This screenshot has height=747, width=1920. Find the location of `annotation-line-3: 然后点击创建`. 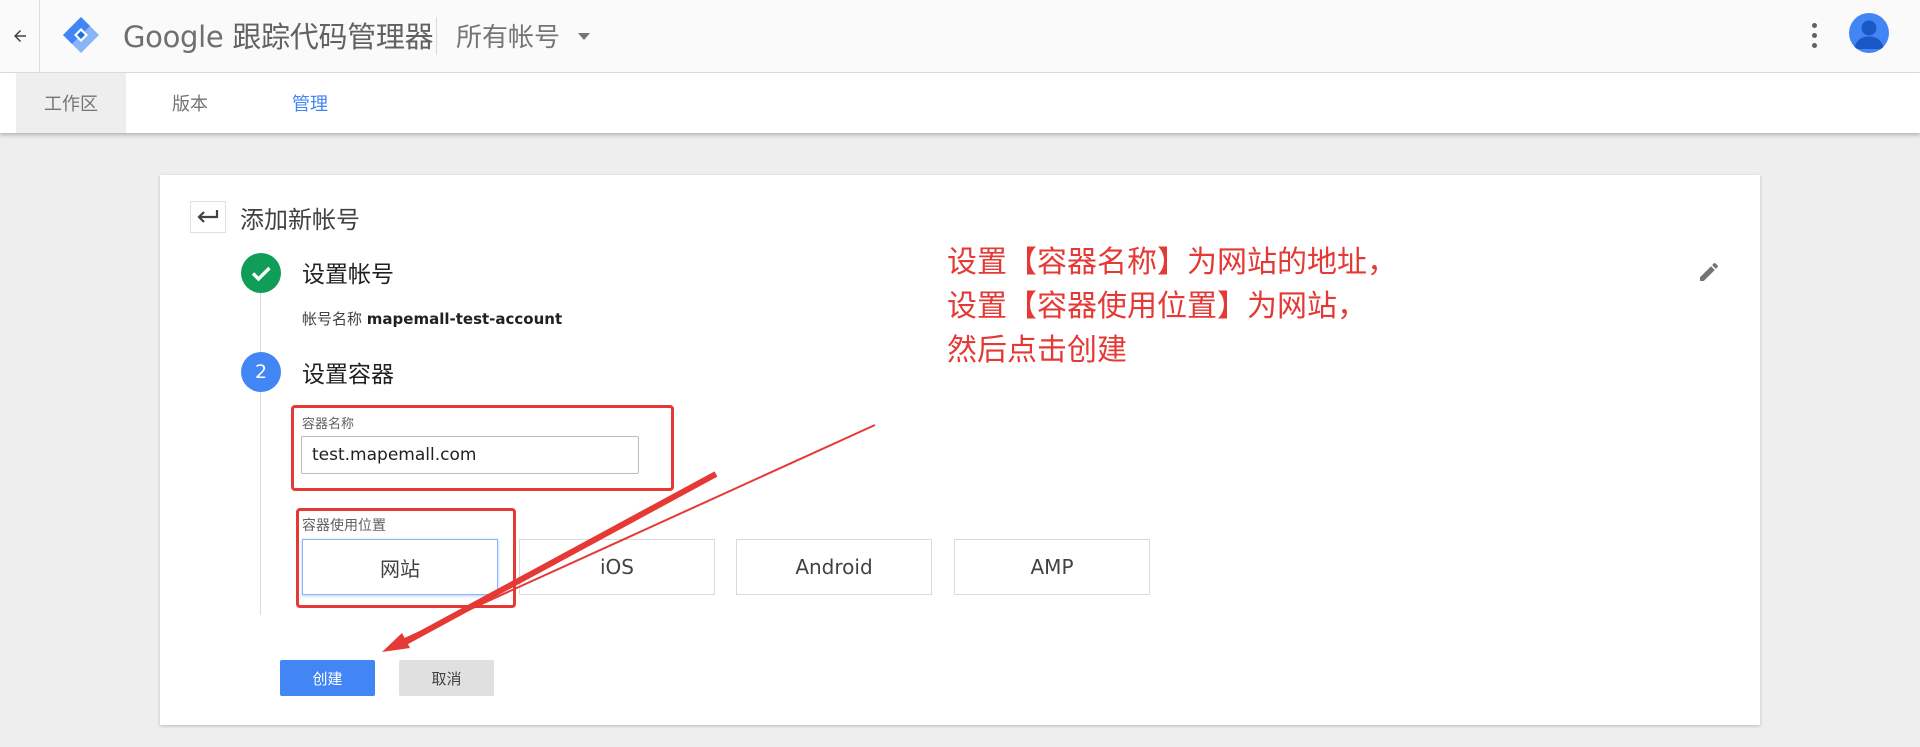

annotation-line-3: 然后点击创建 is located at coordinates (1037, 350).